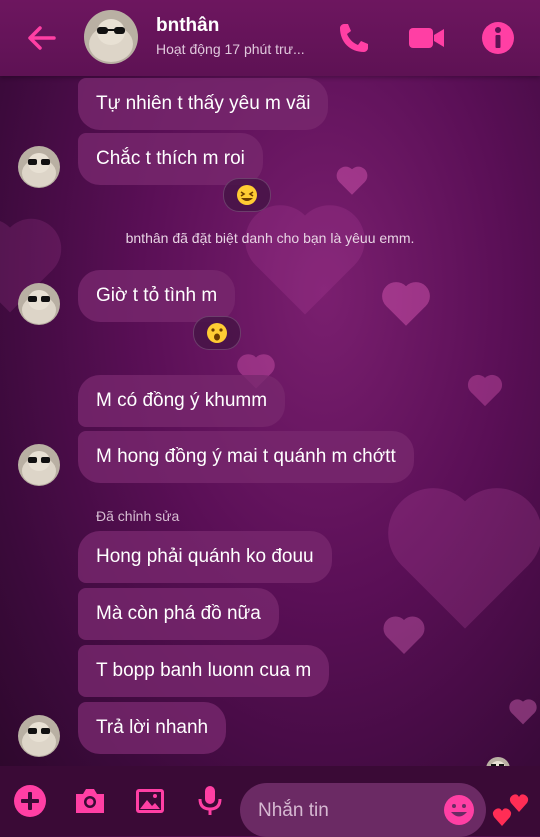  What do you see at coordinates (426, 38) in the screenshot?
I see `video-call-icon` at bounding box center [426, 38].